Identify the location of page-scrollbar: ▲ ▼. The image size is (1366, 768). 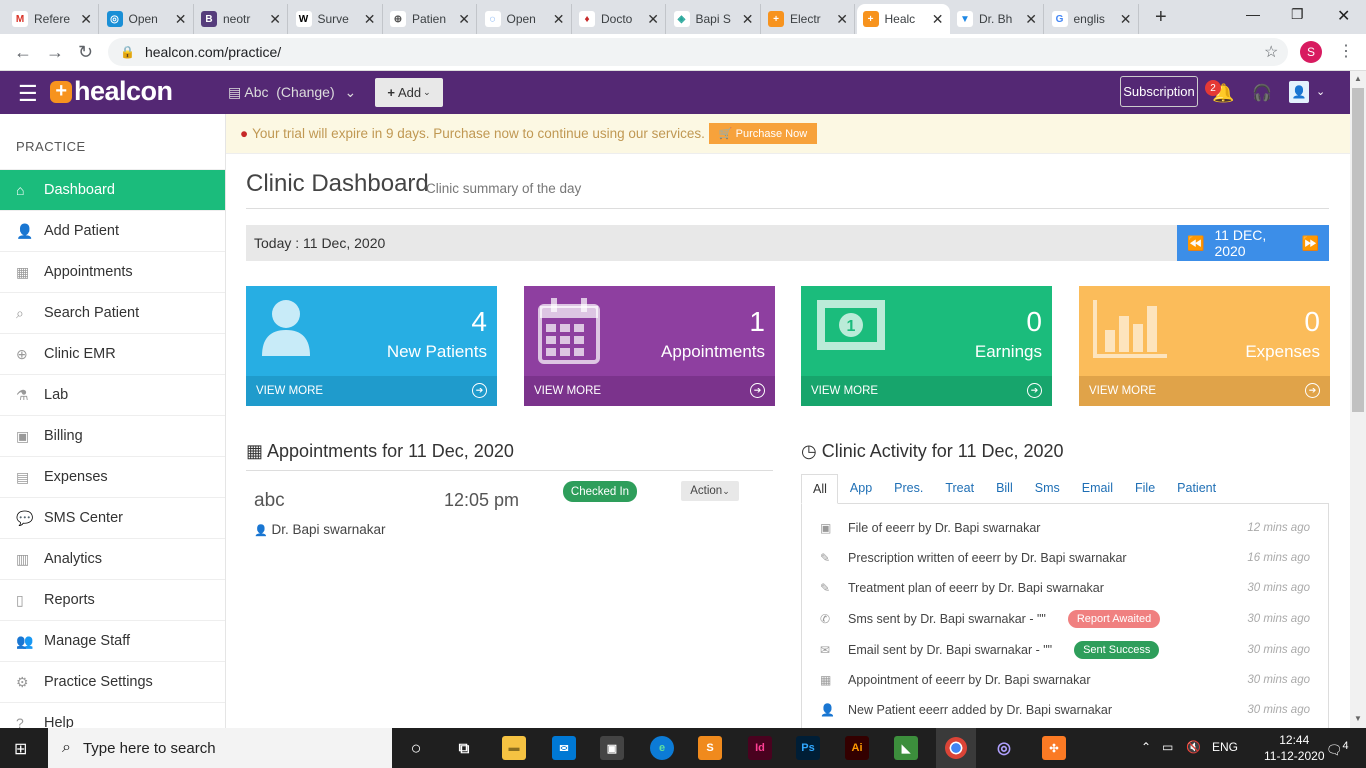
(1358, 399).